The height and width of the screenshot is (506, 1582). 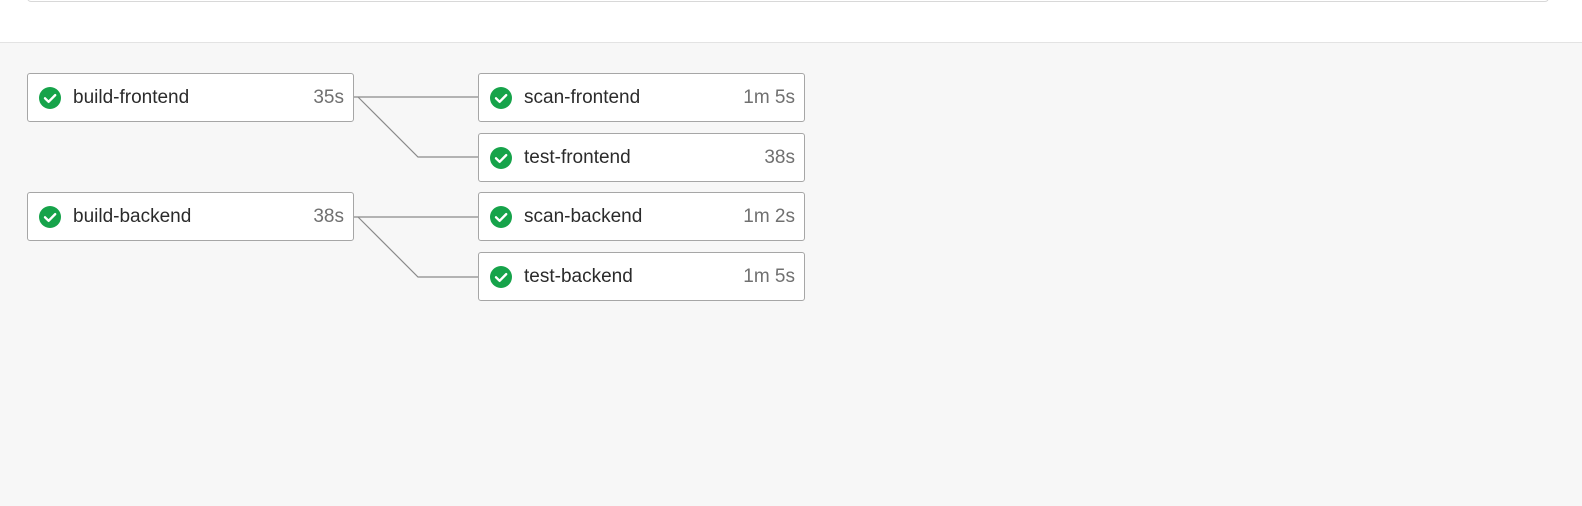 I want to click on job-scan-backend: scan-backend 1m 2s, so click(x=641, y=216).